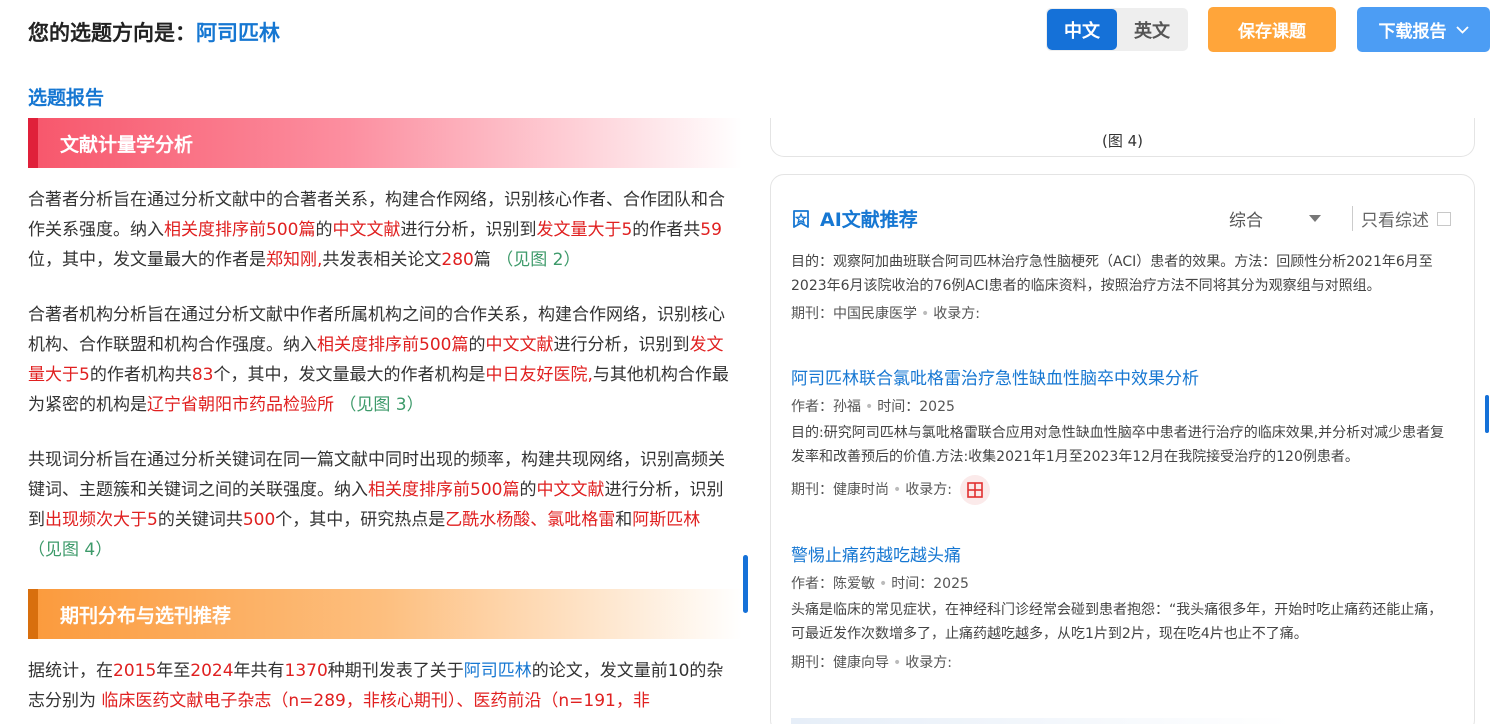  Describe the element at coordinates (70, 550) in the screenshot. I see `figure-4-link: （见图 4）` at that location.